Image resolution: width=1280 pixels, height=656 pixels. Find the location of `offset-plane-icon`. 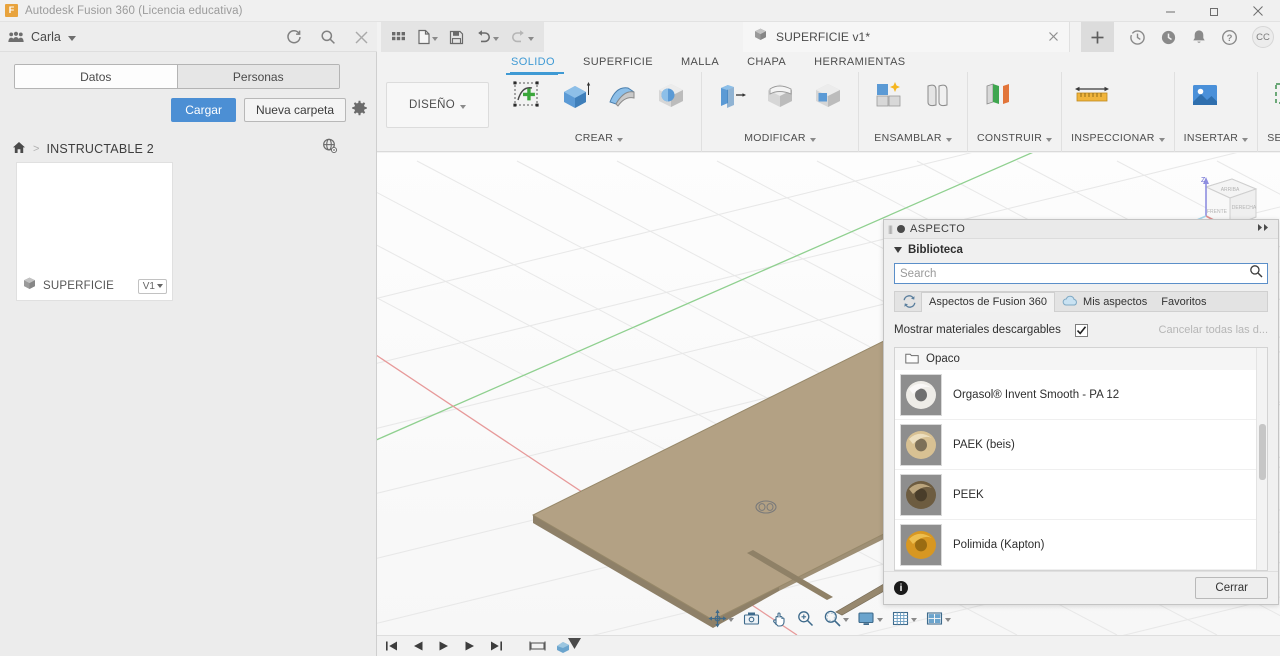

offset-plane-icon is located at coordinates (998, 95).